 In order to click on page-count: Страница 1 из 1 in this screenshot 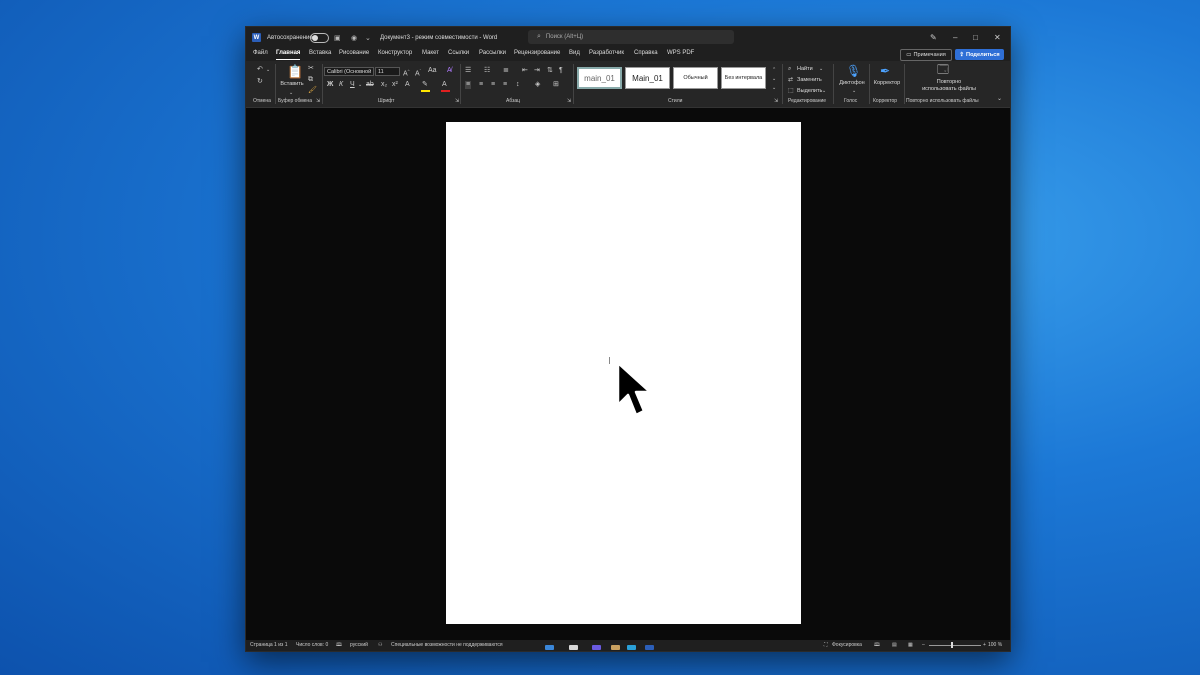, I will do `click(268, 645)`.